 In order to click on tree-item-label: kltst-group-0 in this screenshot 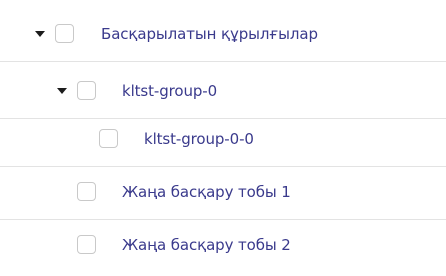, I will do `click(169, 91)`.